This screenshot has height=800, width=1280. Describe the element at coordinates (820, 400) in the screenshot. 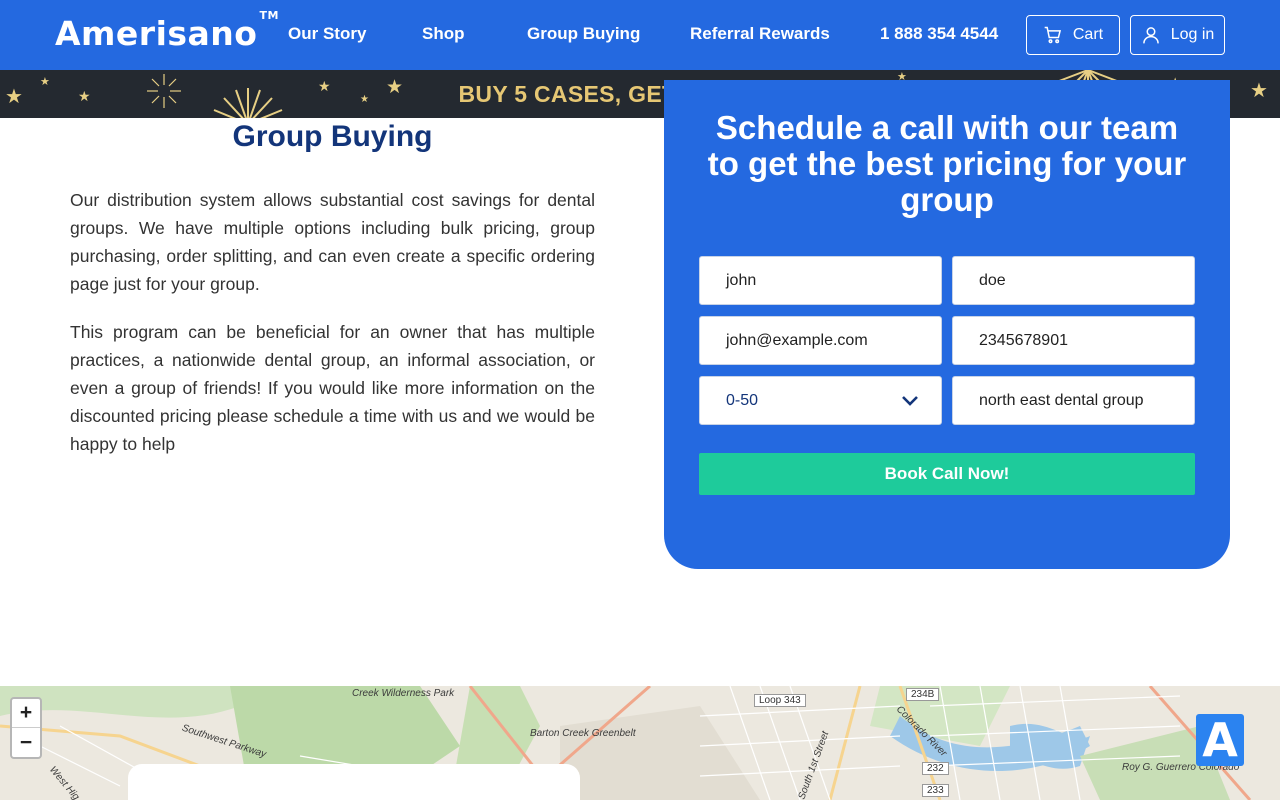

I see `group-size-select: 0-50` at that location.